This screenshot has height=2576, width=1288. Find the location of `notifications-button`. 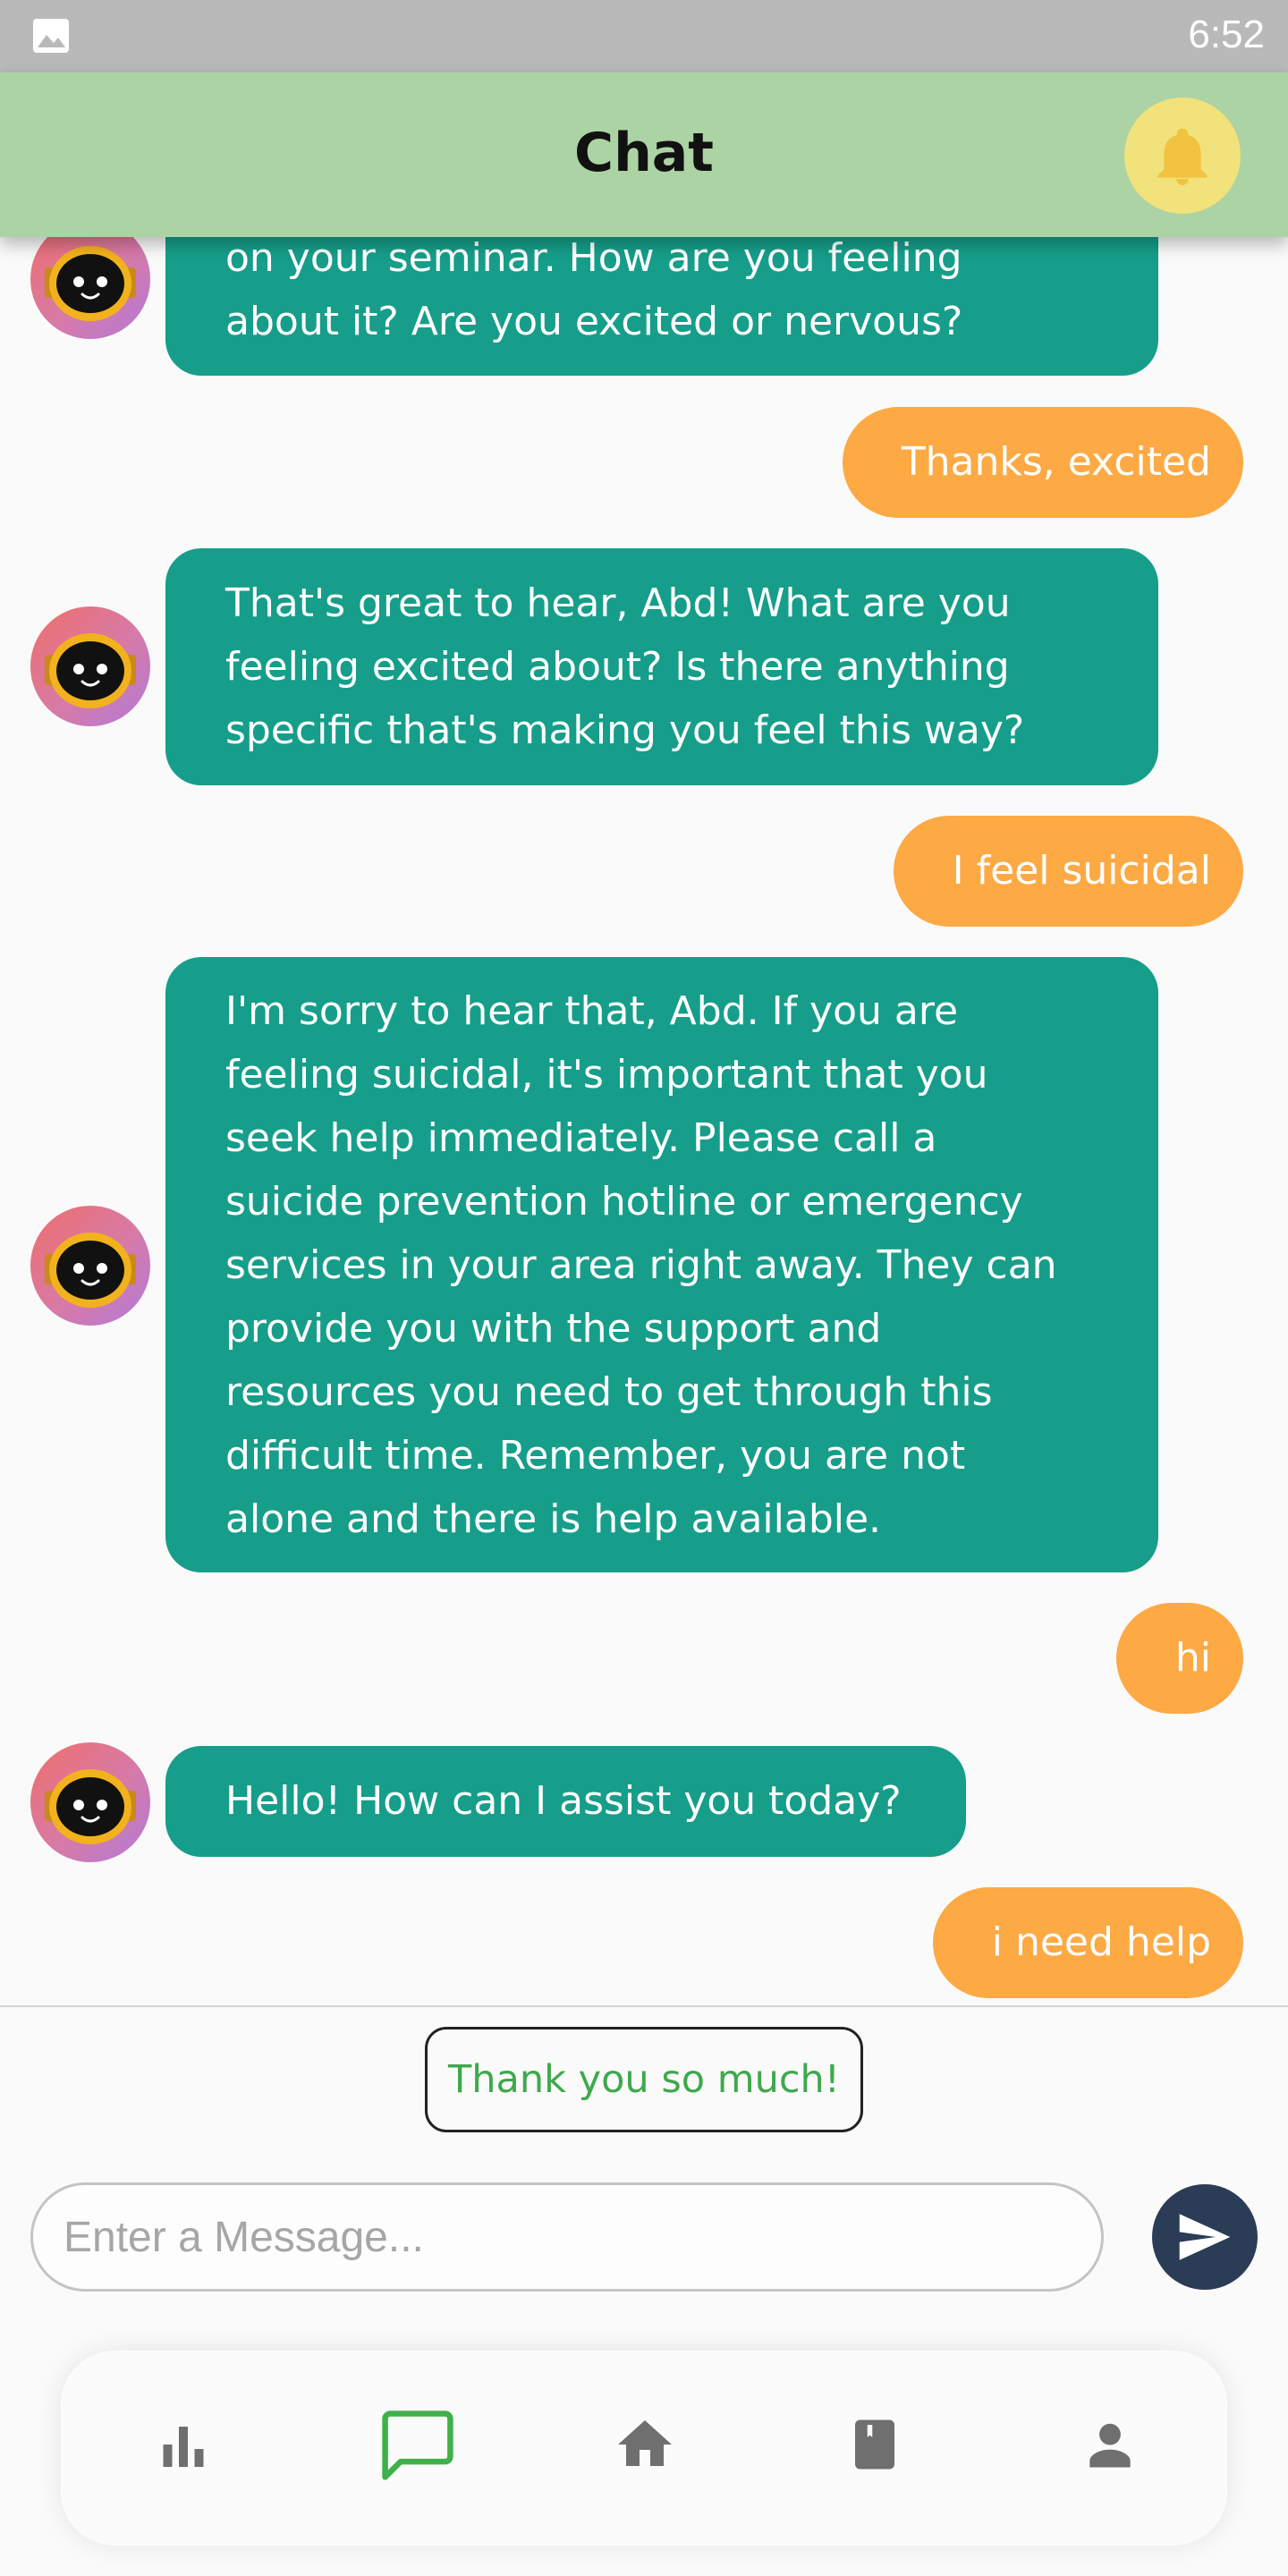

notifications-button is located at coordinates (1182, 155).